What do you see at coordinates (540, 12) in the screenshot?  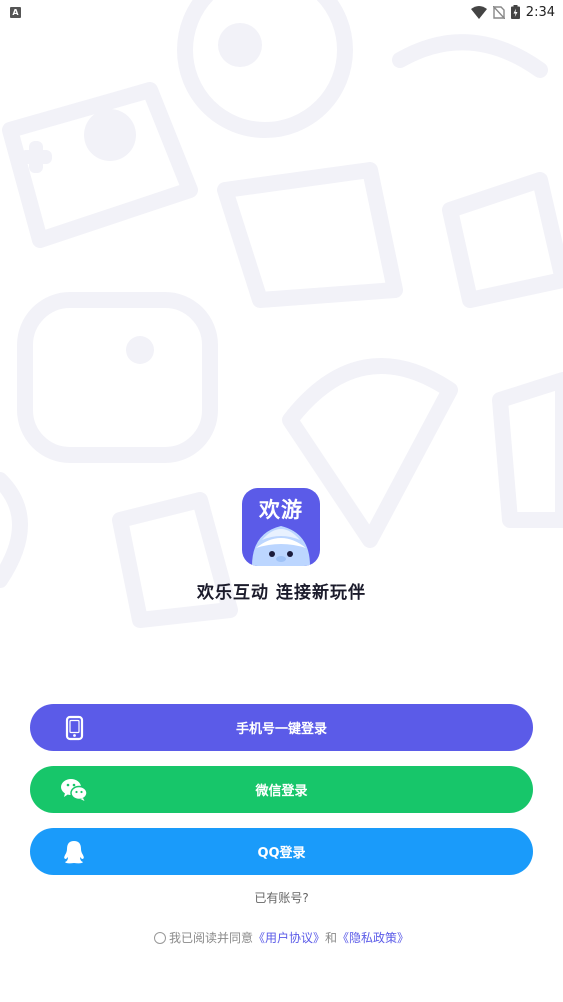 I see `status-time: 2:34` at bounding box center [540, 12].